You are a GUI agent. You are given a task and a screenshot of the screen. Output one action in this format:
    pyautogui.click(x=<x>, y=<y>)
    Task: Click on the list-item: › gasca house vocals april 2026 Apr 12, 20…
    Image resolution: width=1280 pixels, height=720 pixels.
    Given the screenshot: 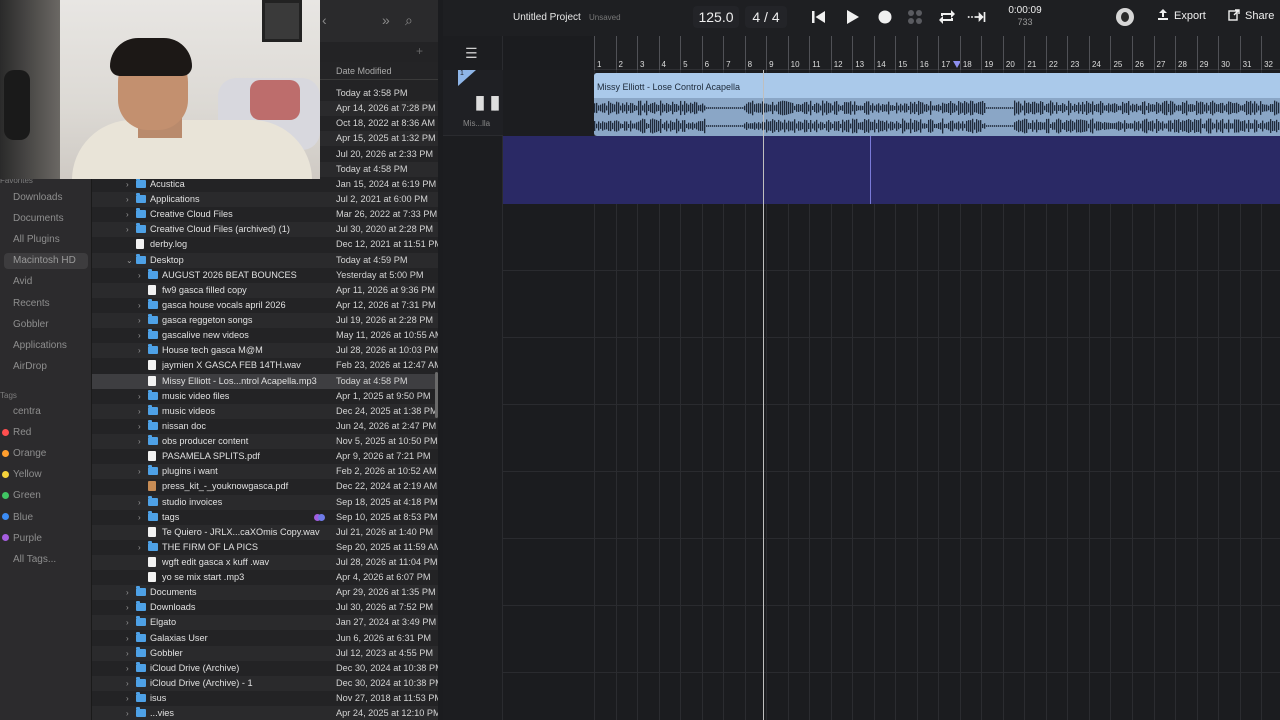 What is the action you would take?
    pyautogui.click(x=265, y=305)
    